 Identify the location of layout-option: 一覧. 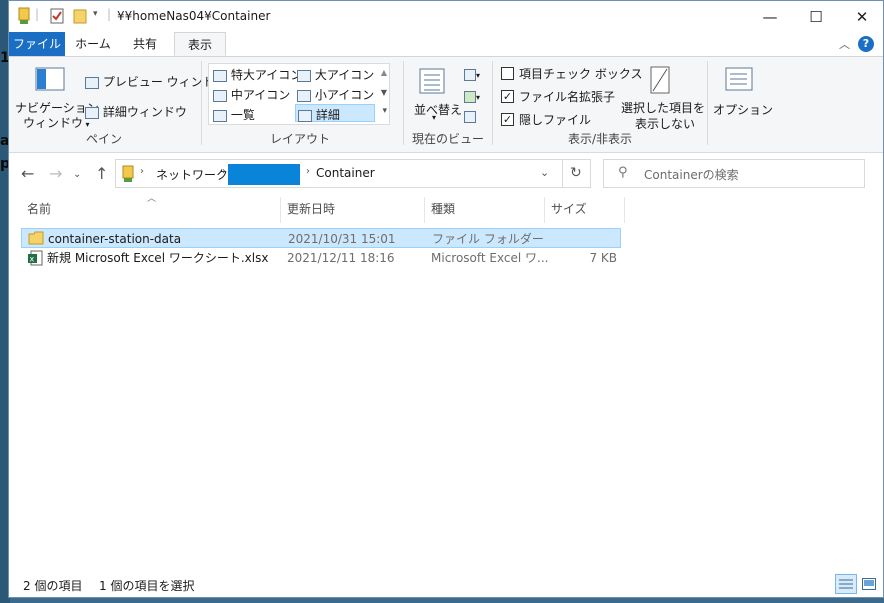
(234, 114).